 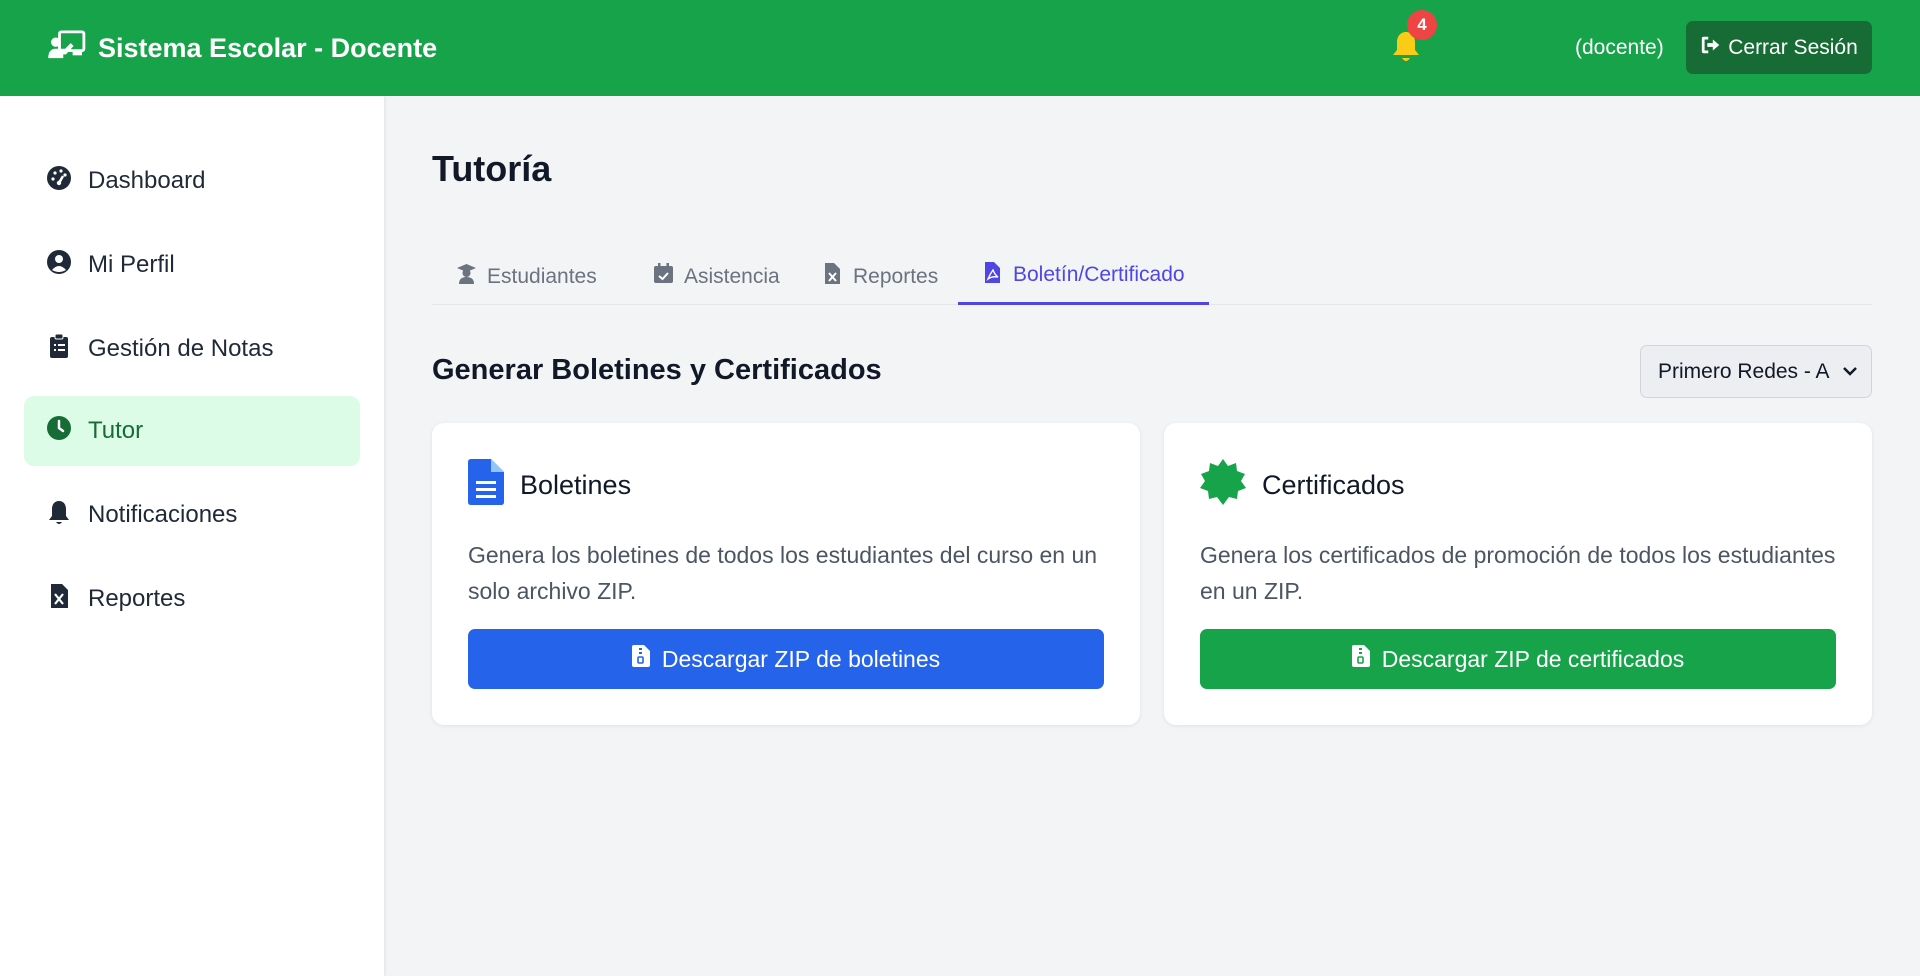 I want to click on sidebar-item-reportes: Reportes, so click(x=192, y=599).